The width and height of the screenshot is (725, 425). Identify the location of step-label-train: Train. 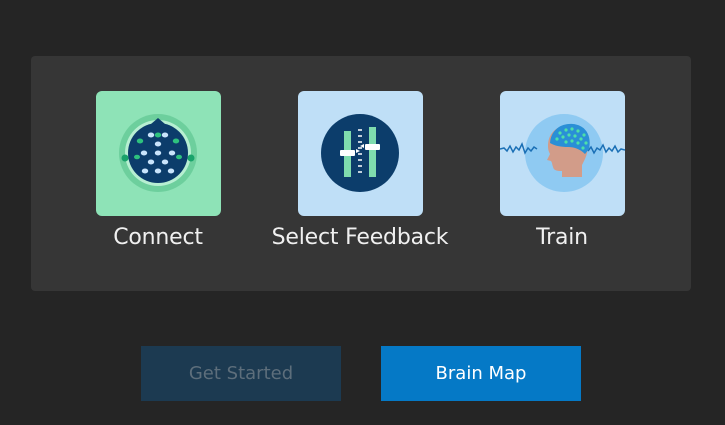
(562, 237).